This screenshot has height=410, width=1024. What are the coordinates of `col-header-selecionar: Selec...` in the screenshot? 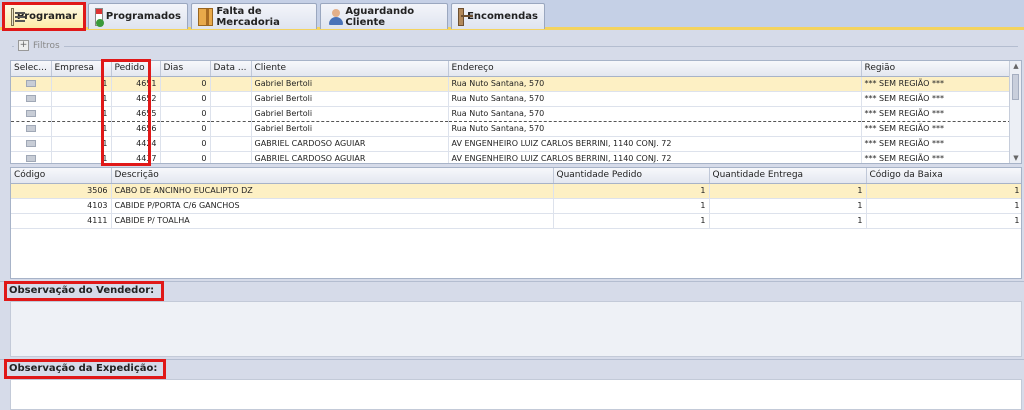 It's located at (31, 69).